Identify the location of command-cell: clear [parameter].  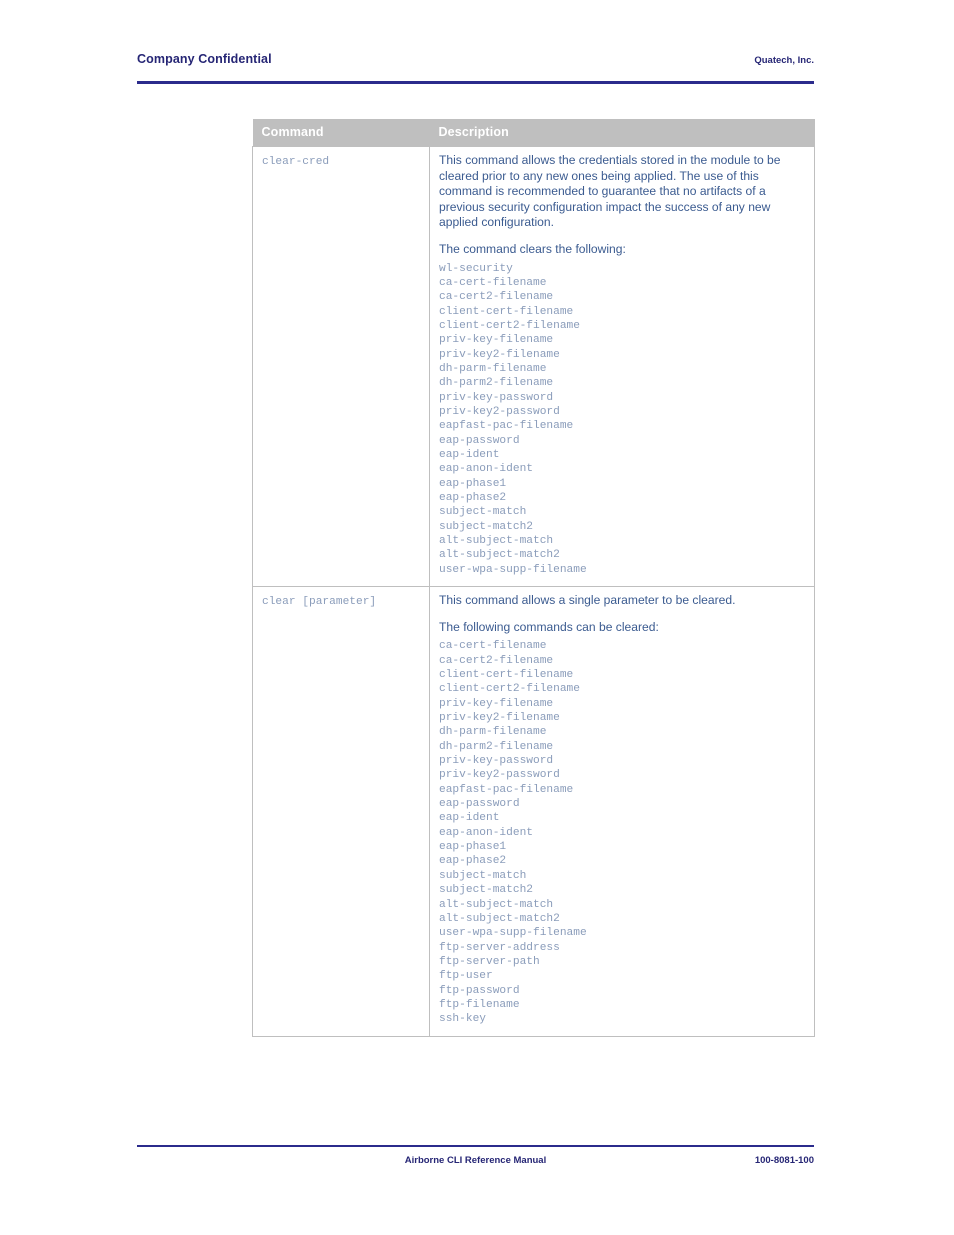
(341, 811).